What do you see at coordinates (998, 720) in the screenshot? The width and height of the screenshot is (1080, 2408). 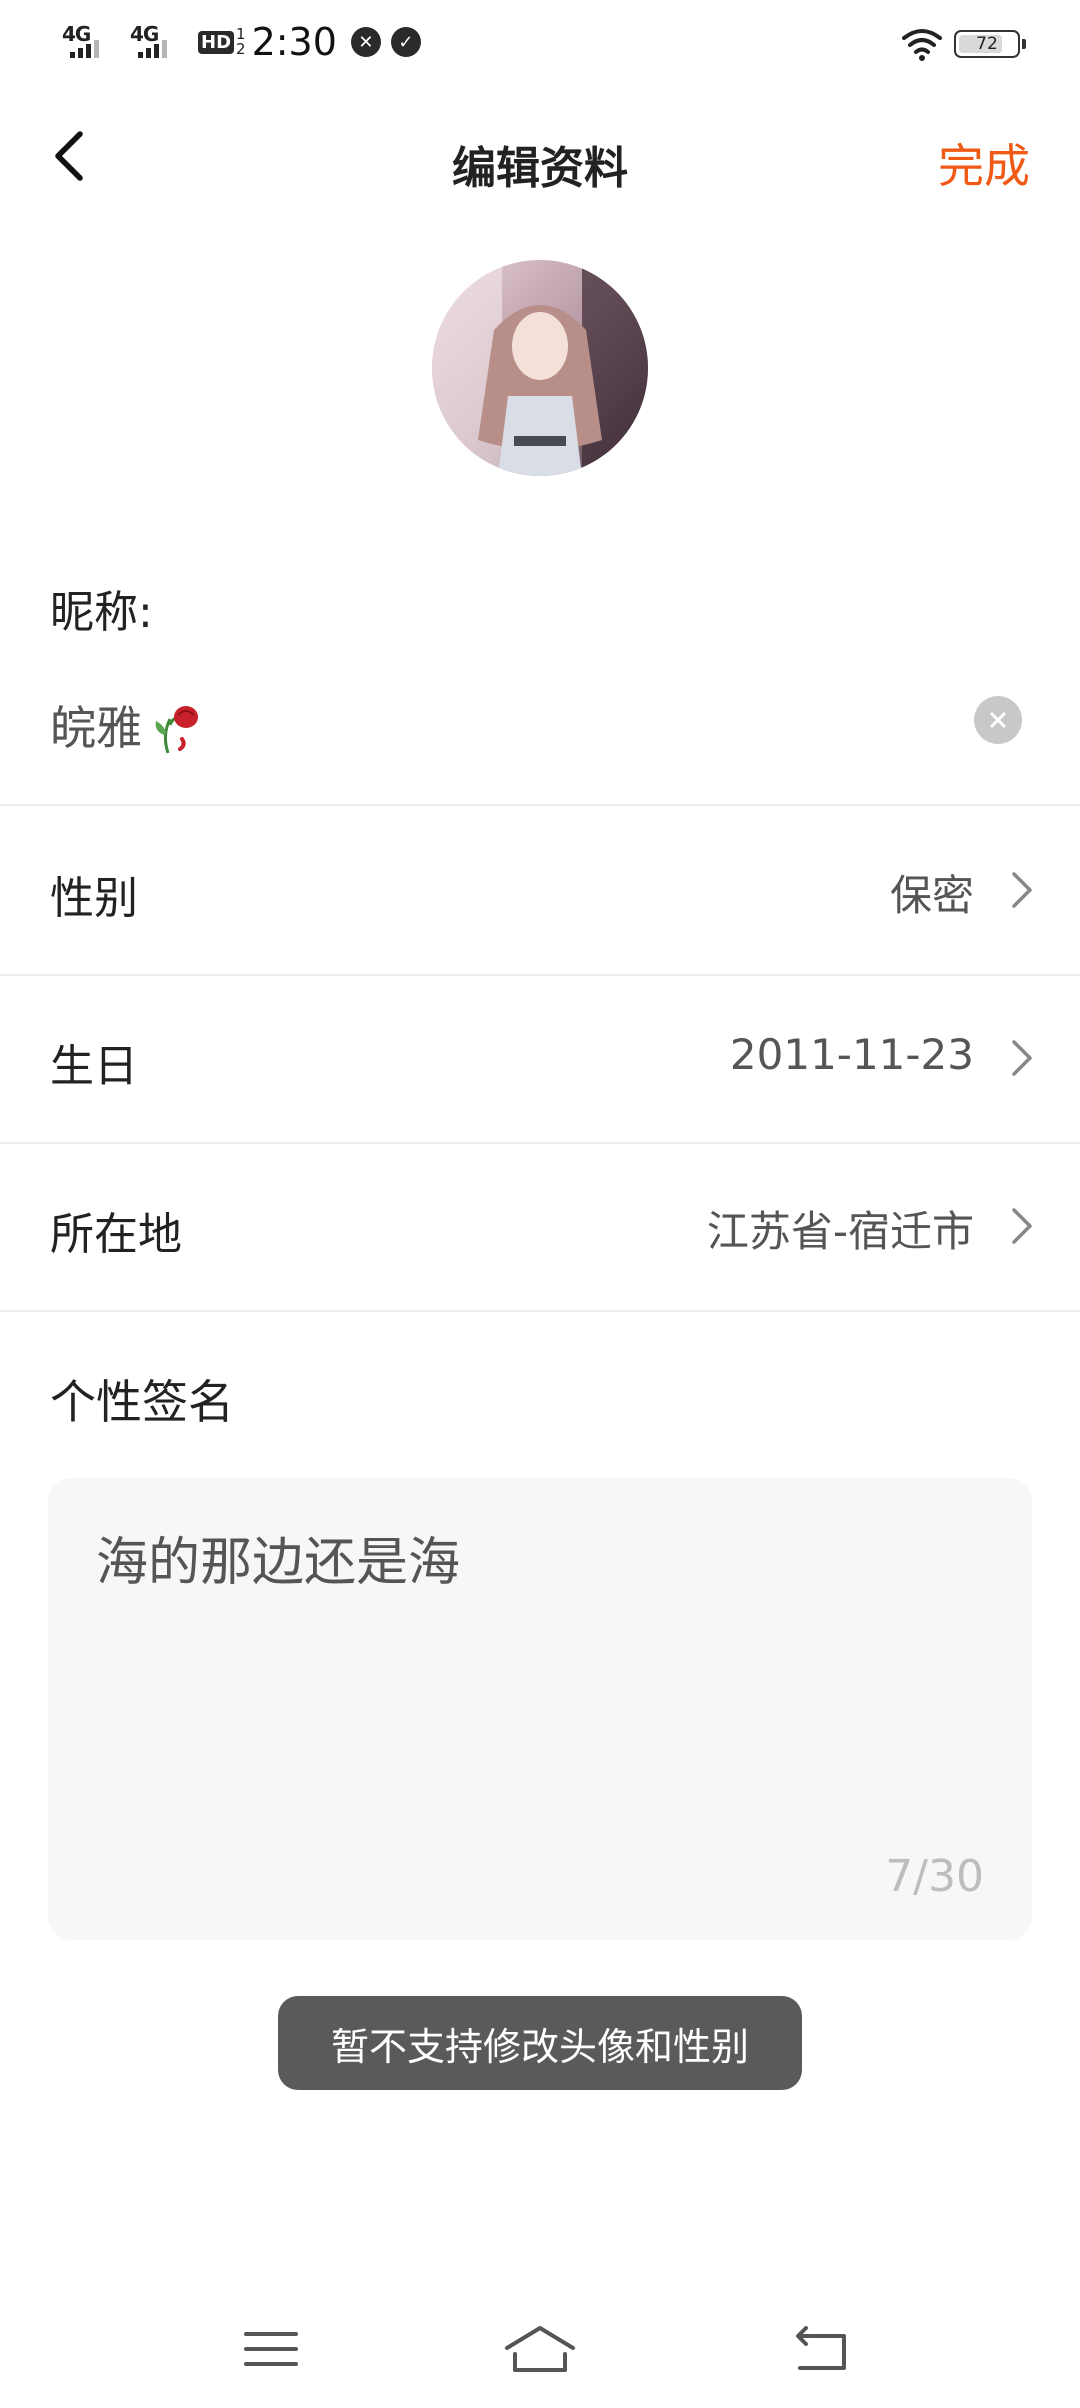 I see `clear-icon` at bounding box center [998, 720].